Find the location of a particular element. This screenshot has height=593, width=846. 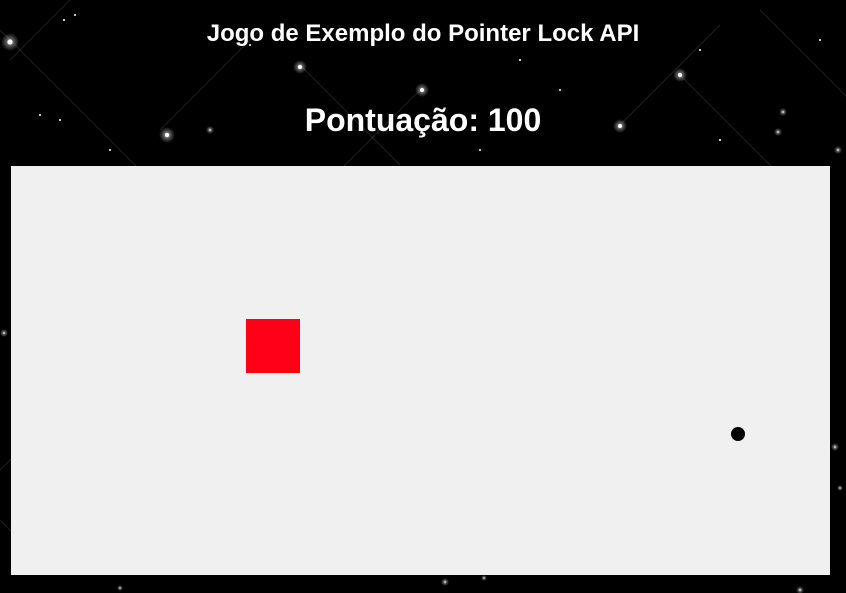

red-square-target is located at coordinates (273, 346).